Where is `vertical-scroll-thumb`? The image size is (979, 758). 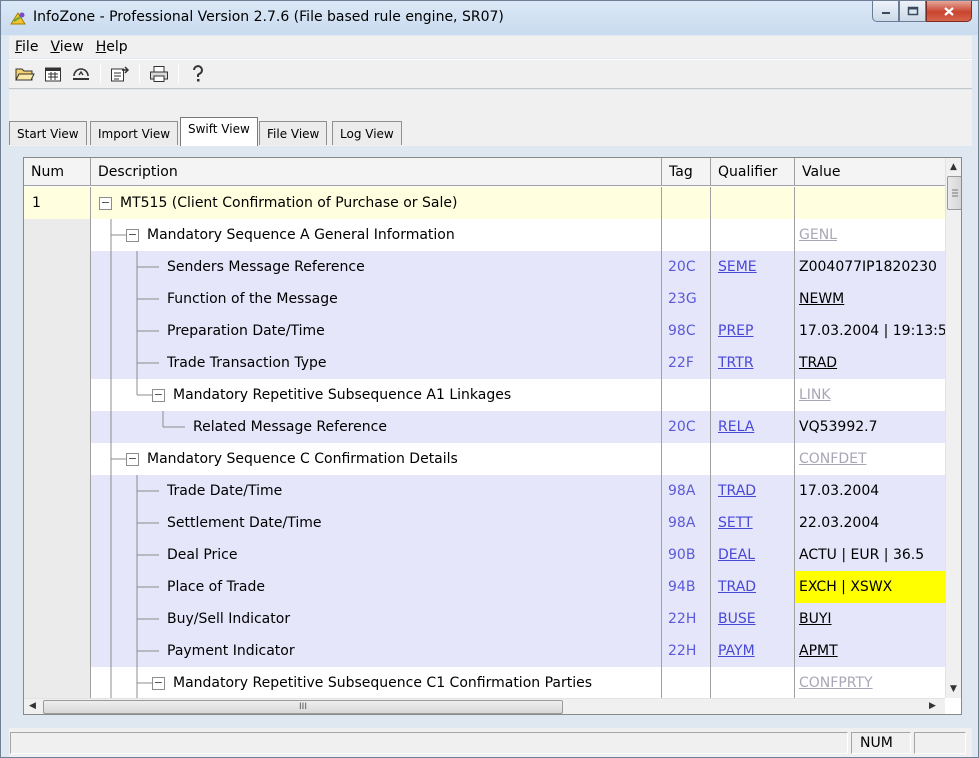
vertical-scroll-thumb is located at coordinates (954, 193).